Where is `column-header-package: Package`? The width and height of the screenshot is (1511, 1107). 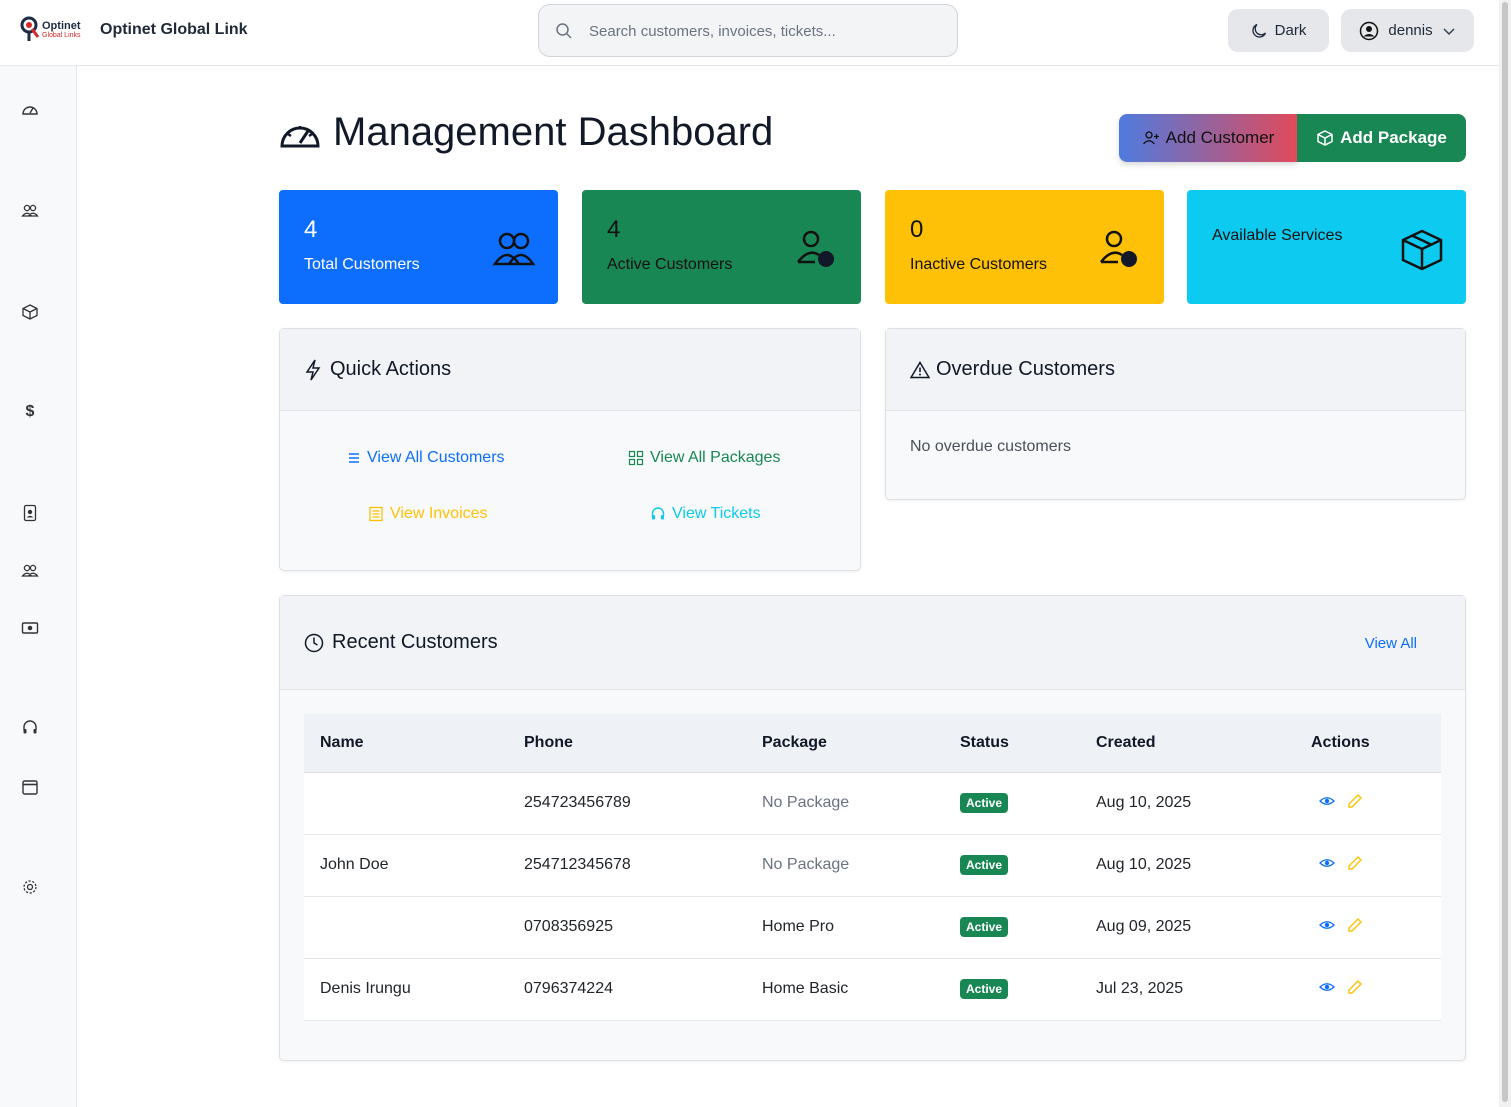 column-header-package: Package is located at coordinates (845, 743).